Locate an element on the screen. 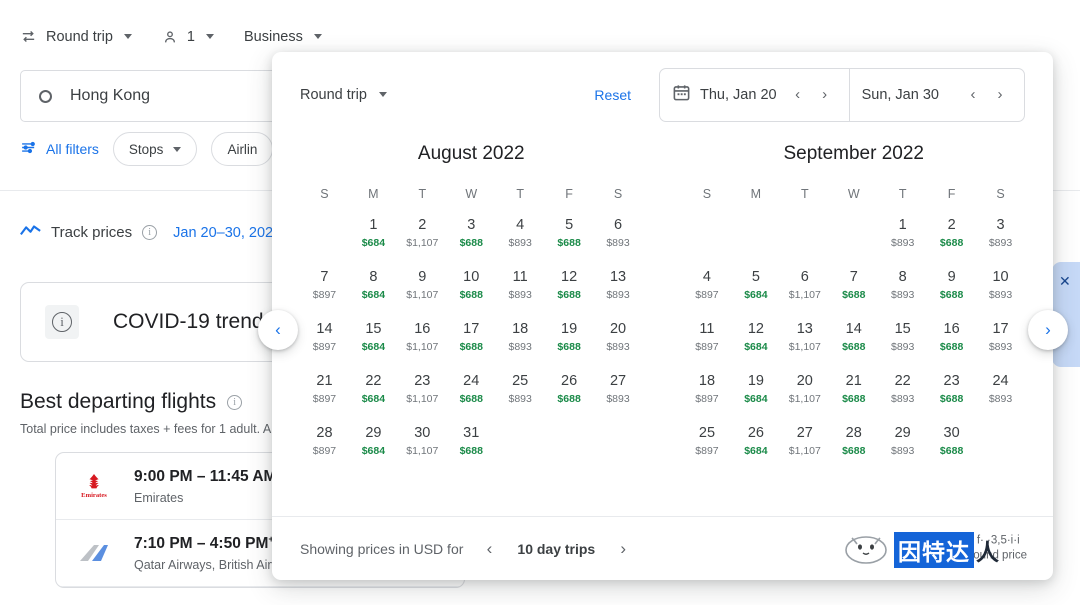 Image resolution: width=1080 pixels, height=605 pixels. depart-next-day-button: › is located at coordinates (825, 95).